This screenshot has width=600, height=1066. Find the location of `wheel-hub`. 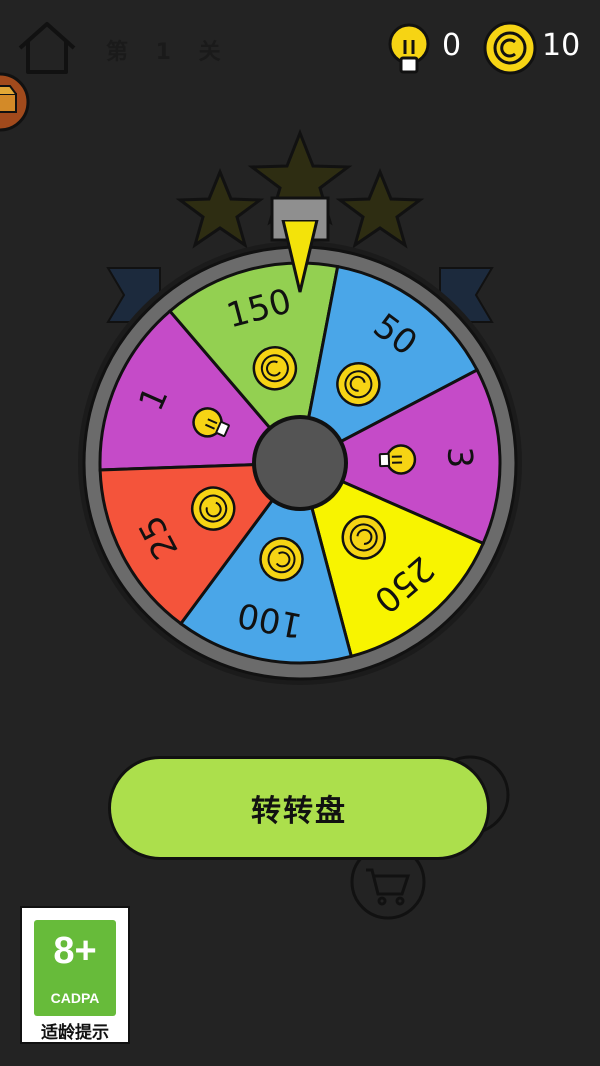

wheel-hub is located at coordinates (300, 463).